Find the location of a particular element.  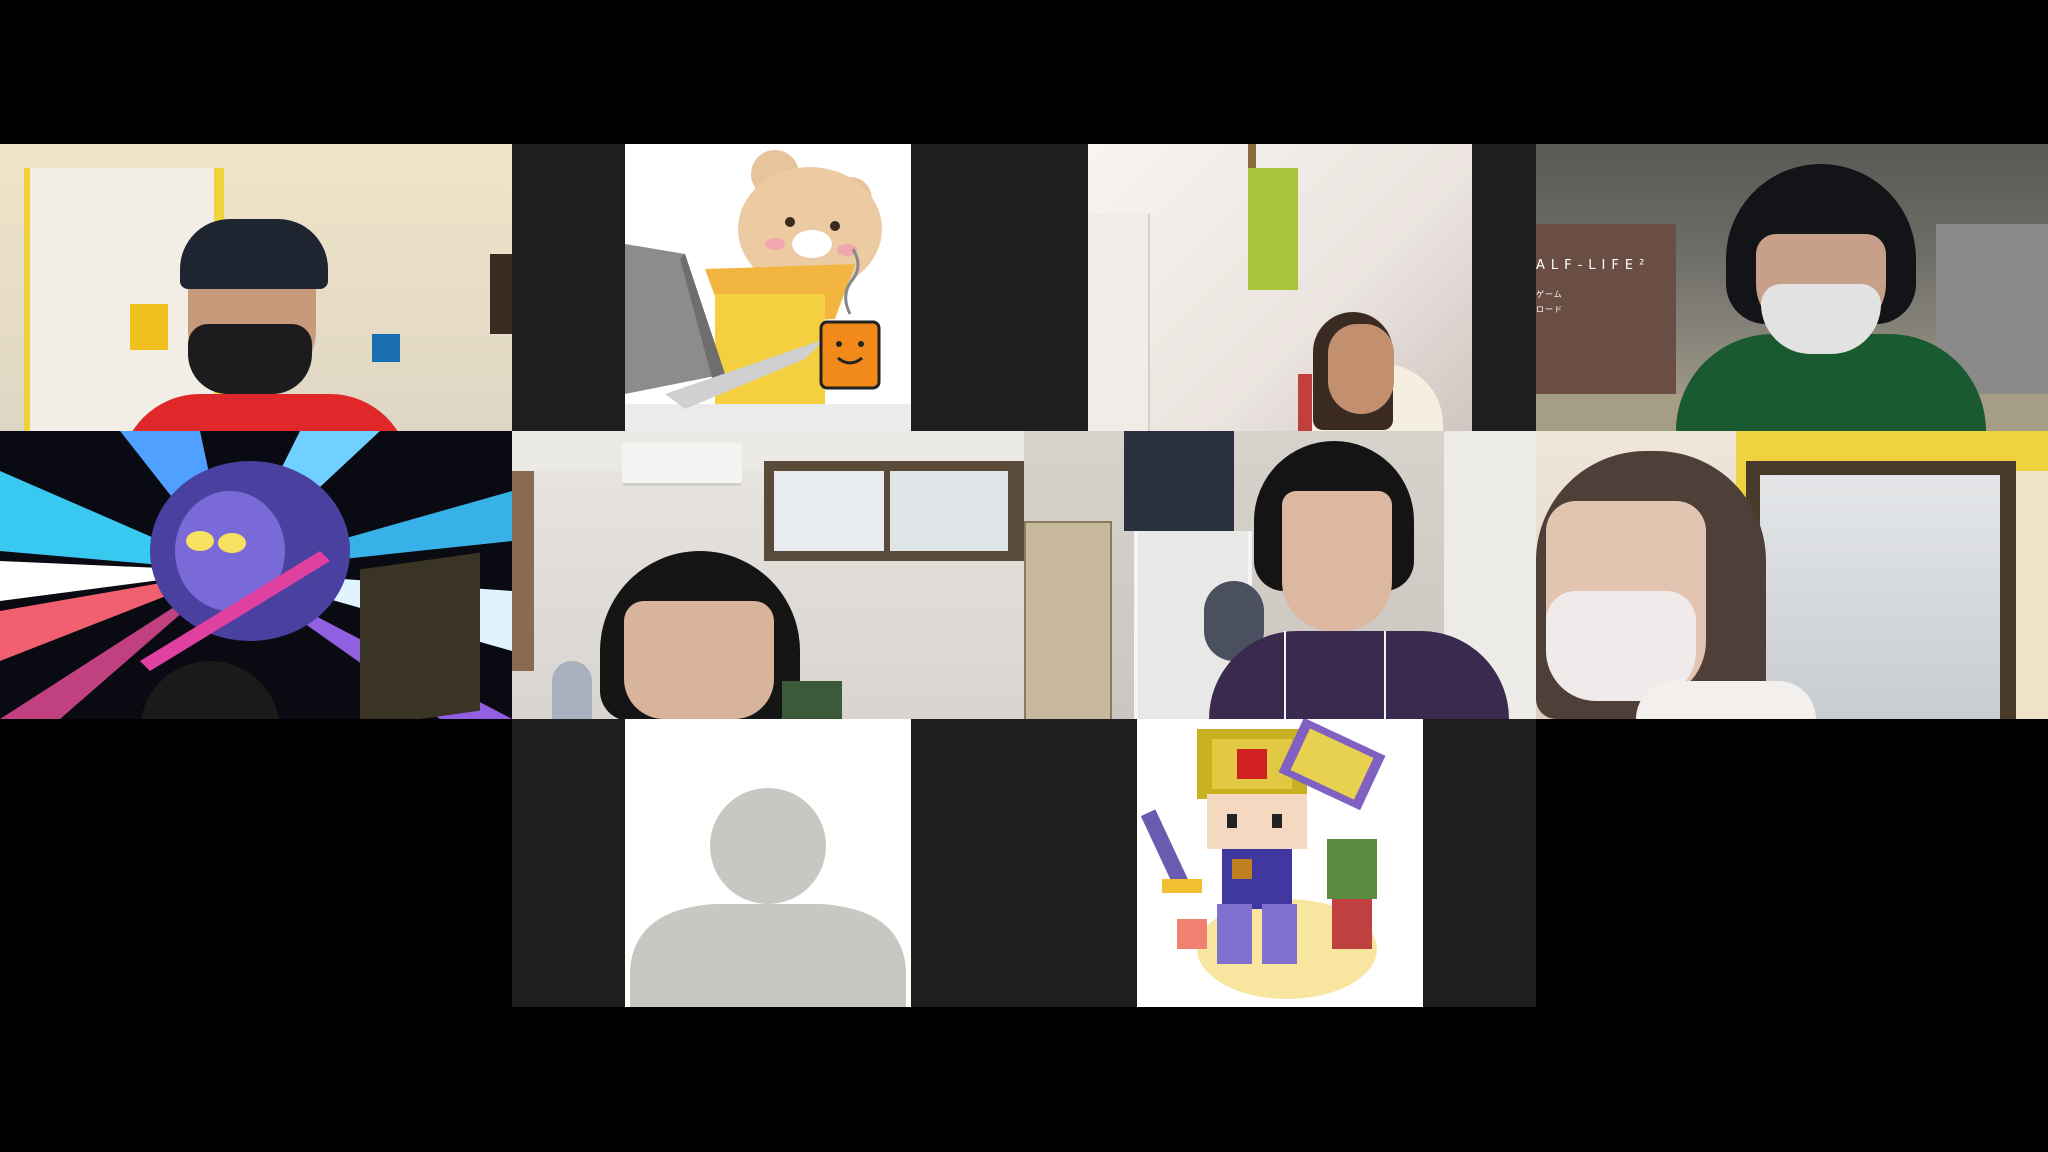

game-subtitle: ロード is located at coordinates (1549, 309).